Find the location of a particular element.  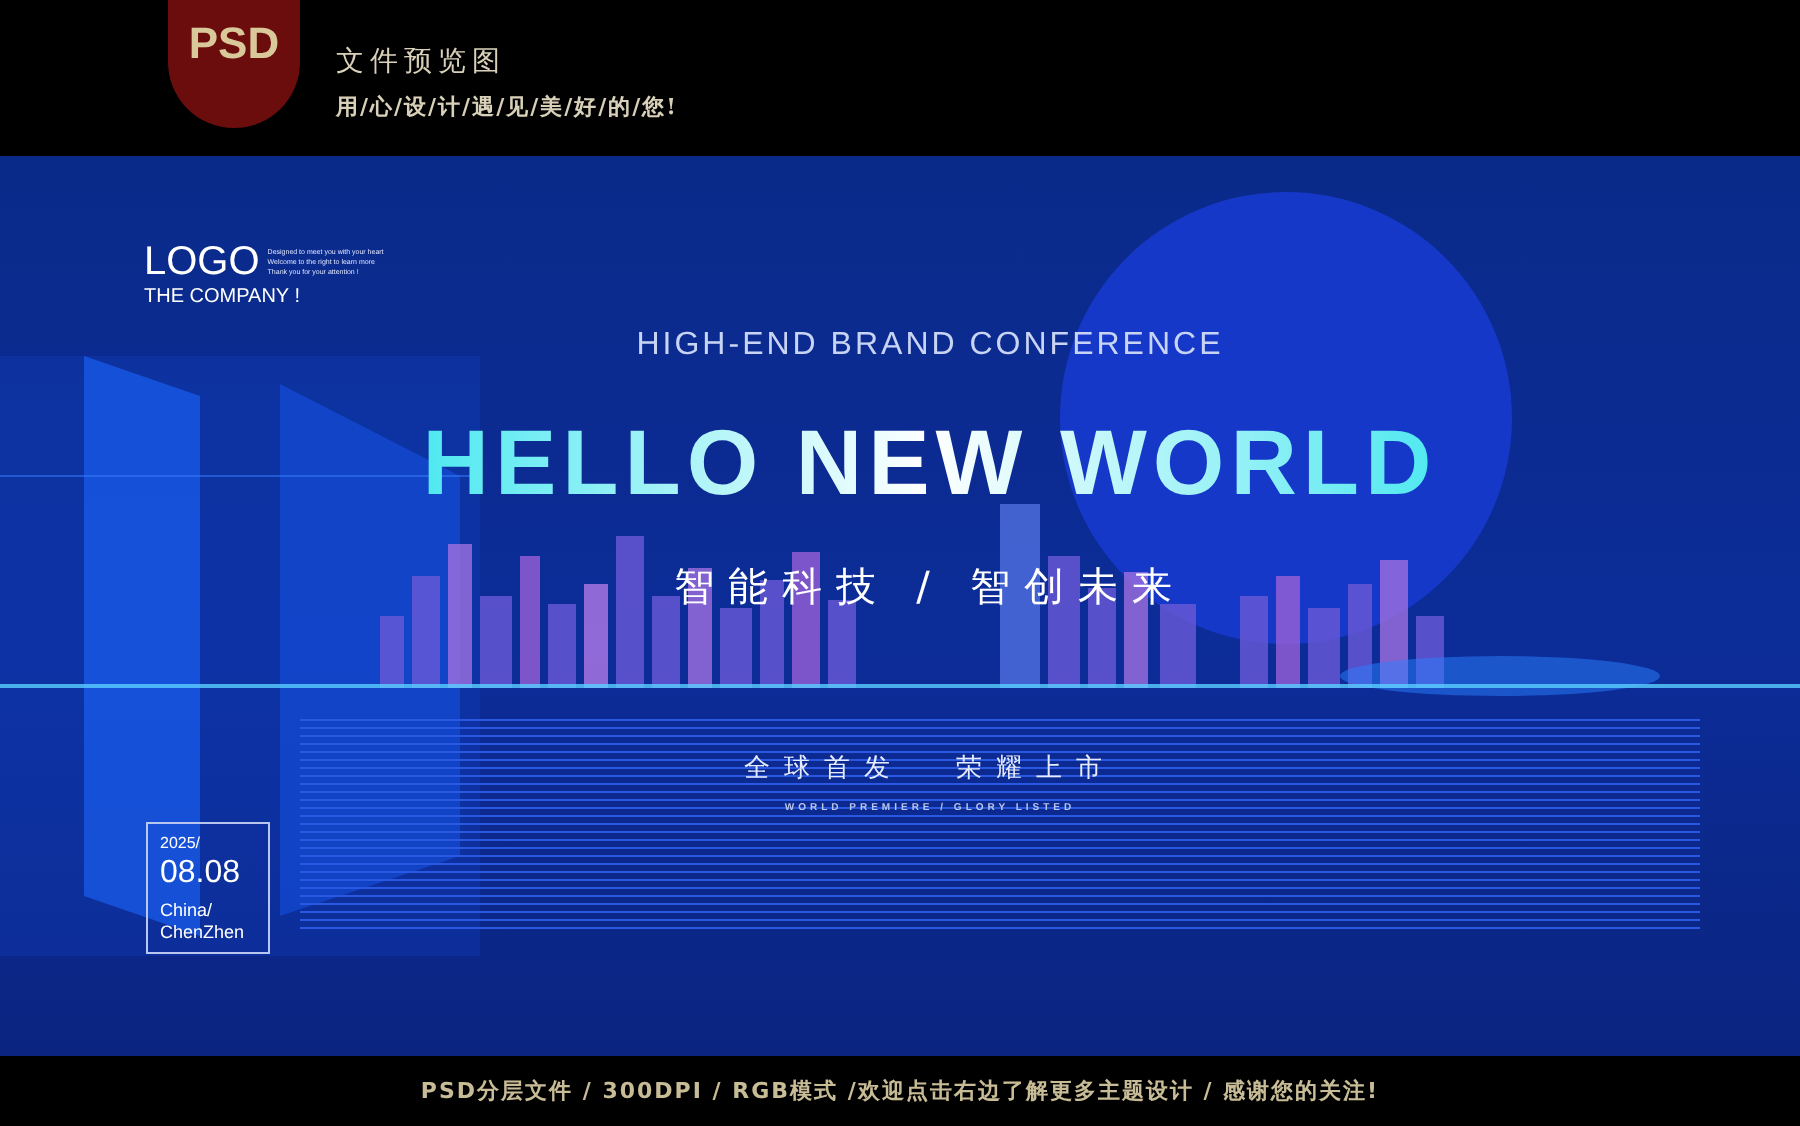

preview-title: 文件预览图 is located at coordinates (422, 62).